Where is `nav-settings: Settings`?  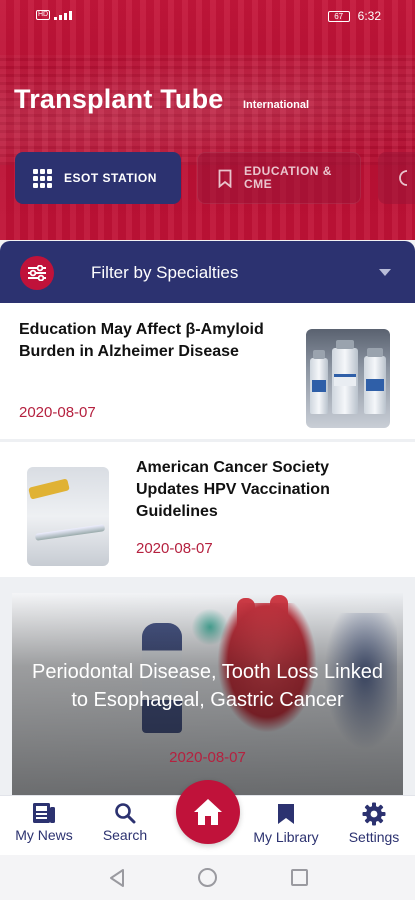
nav-settings: Settings is located at coordinates (374, 823).